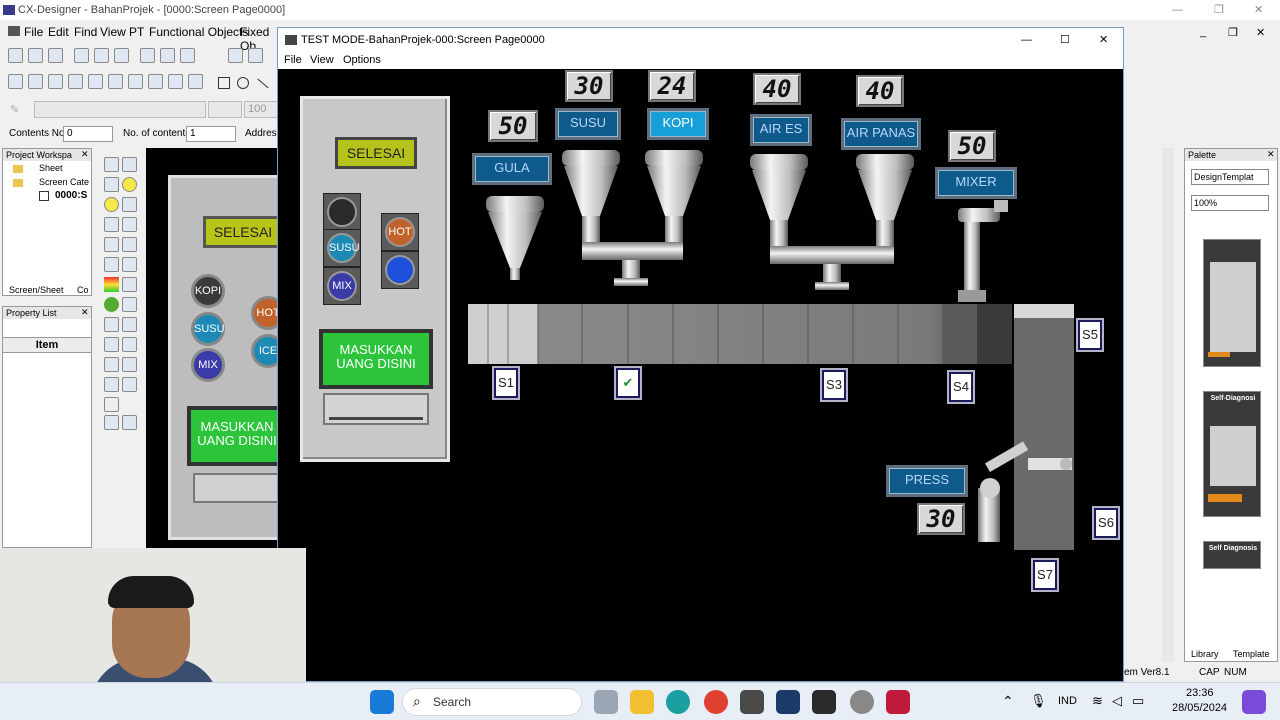 Image resolution: width=1280 pixels, height=720 pixels. What do you see at coordinates (1233, 32) in the screenshot?
I see `mdi-restore-icon: ❐` at bounding box center [1233, 32].